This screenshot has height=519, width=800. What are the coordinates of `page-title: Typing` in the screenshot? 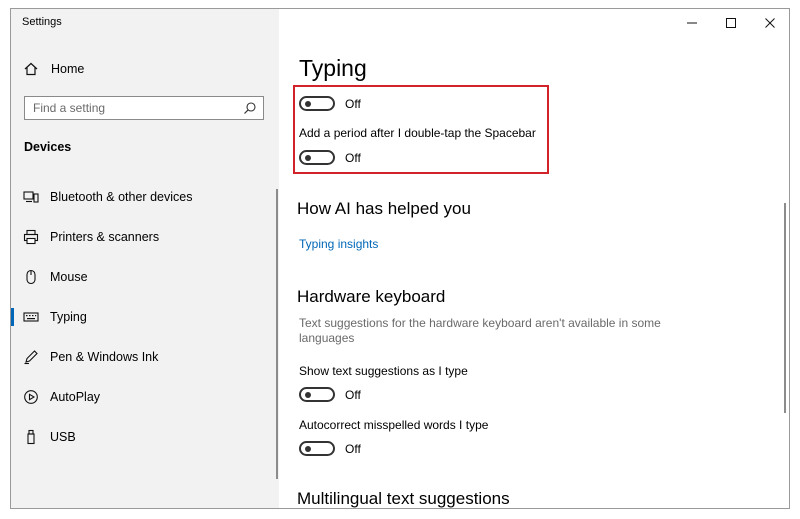 It's located at (333, 68).